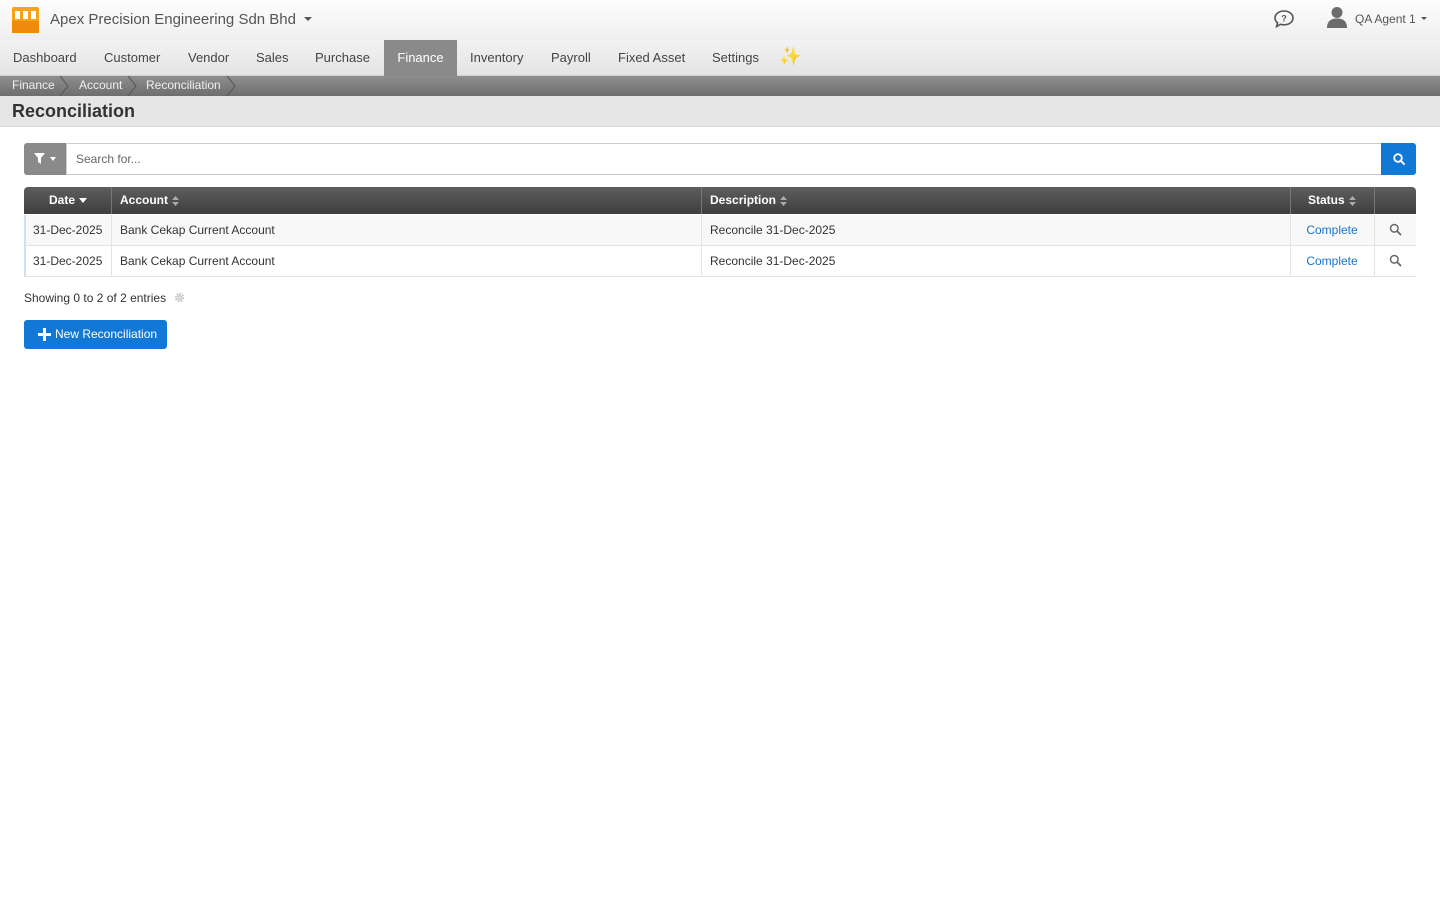  What do you see at coordinates (132, 58) in the screenshot?
I see `nav-customer: Customer` at bounding box center [132, 58].